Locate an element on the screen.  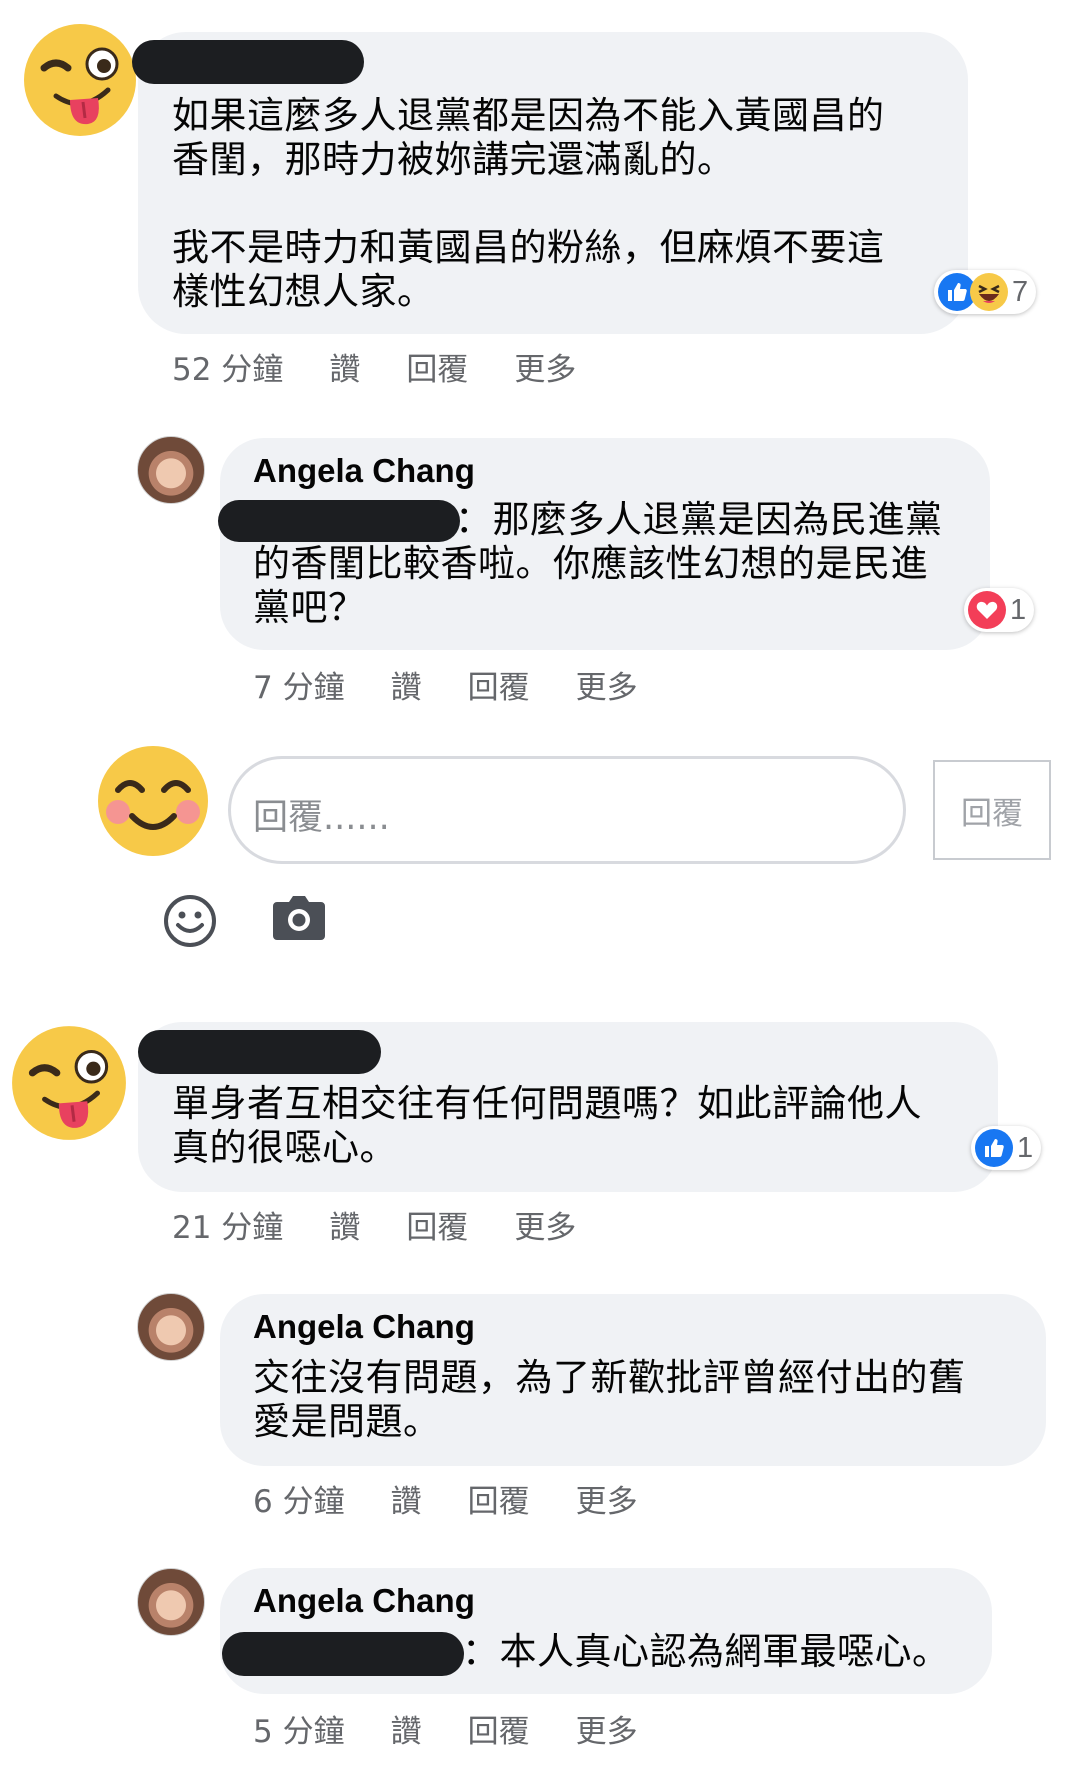
timestamp: 6 分鐘 is located at coordinates (299, 1498).